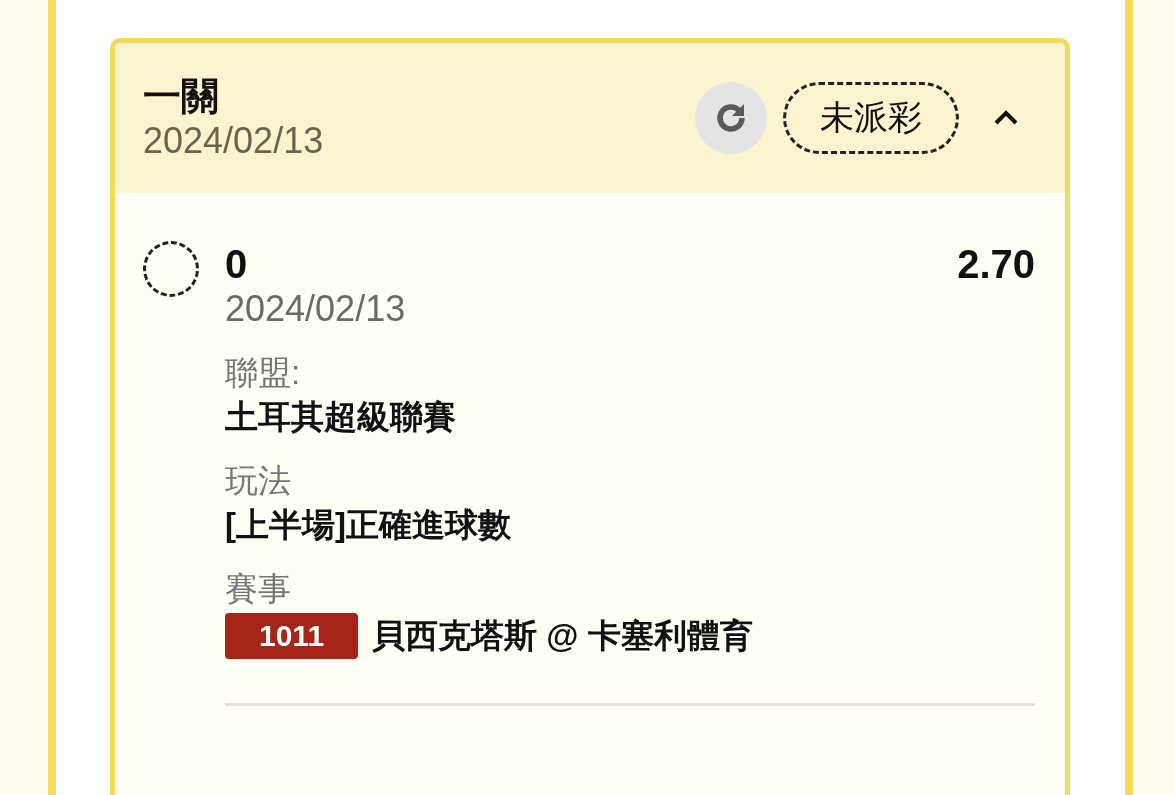 This screenshot has width=1175, height=795. What do you see at coordinates (181, 96) in the screenshot?
I see `bet-title: 一關` at bounding box center [181, 96].